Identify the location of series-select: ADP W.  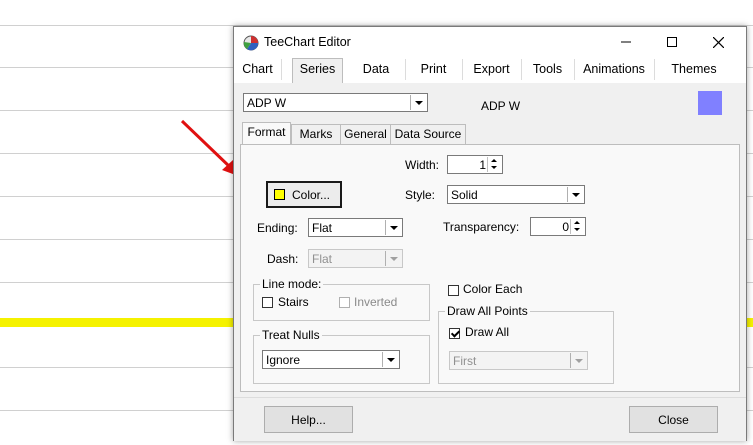
(335, 102).